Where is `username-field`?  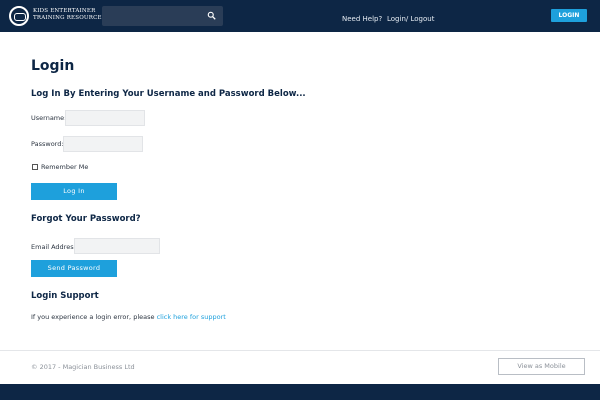 username-field is located at coordinates (105, 118).